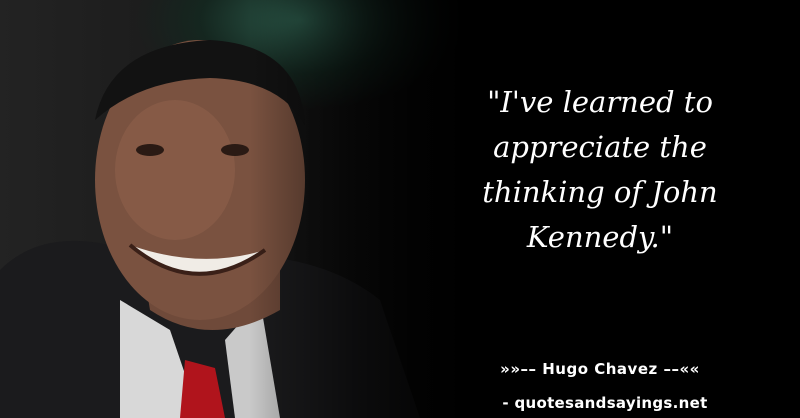 Image resolution: width=800 pixels, height=418 pixels. Describe the element at coordinates (605, 403) in the screenshot. I see `source-line: - quotesandsayings.net` at that location.